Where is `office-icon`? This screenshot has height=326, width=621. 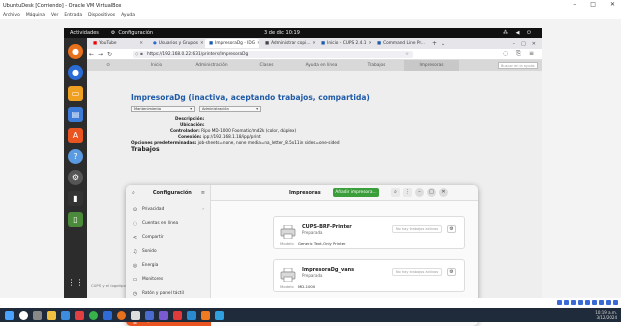
office-icon is located at coordinates (79, 315).